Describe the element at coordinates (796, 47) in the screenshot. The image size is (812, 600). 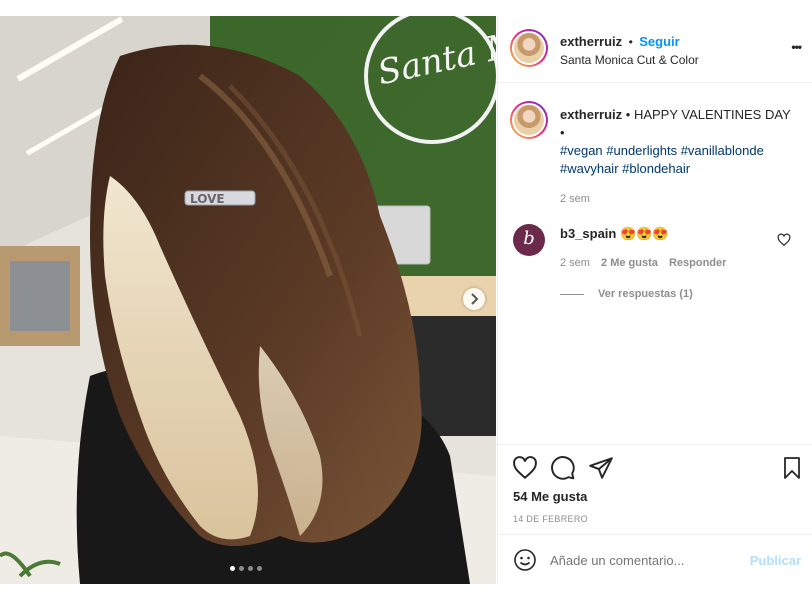
I see `more-options-button: •••` at that location.